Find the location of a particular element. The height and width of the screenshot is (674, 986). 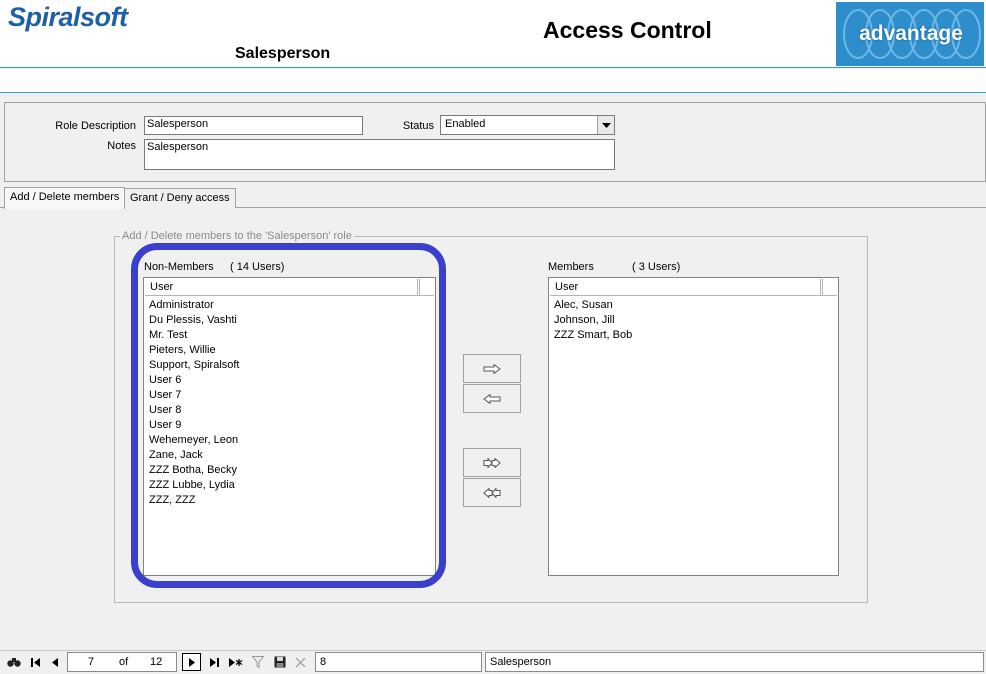

list-item: Du Plessis, Vashti is located at coordinates (194, 320).